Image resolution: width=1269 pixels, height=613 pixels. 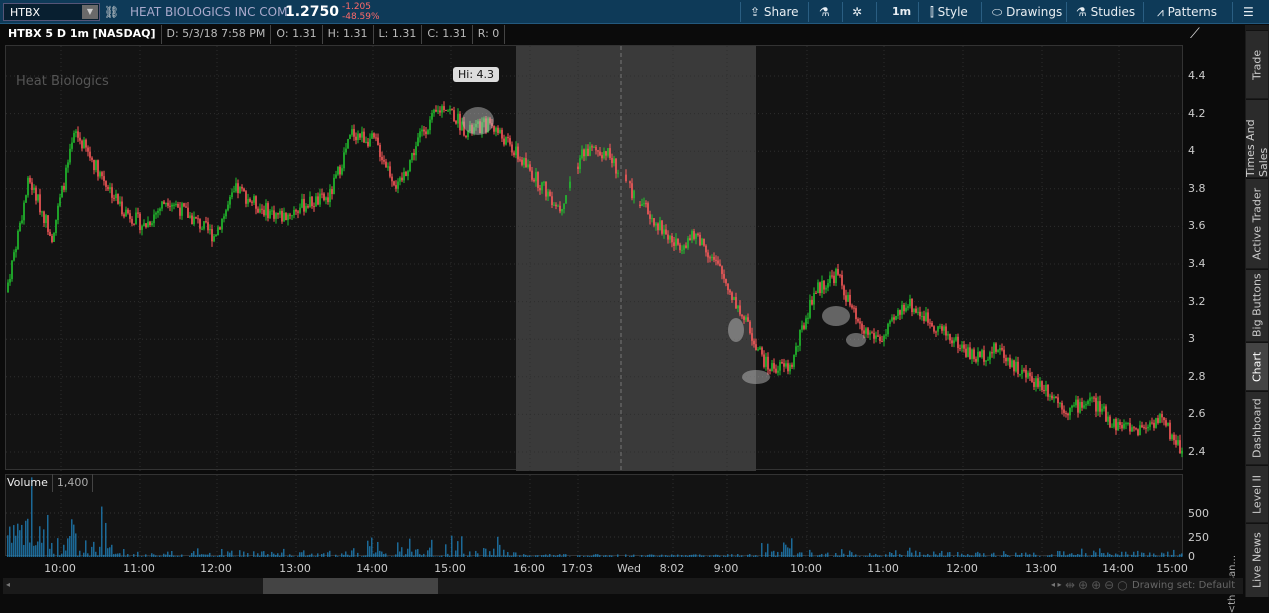 What do you see at coordinates (726, 568) in the screenshot?
I see `time-tick: 9:00` at bounding box center [726, 568].